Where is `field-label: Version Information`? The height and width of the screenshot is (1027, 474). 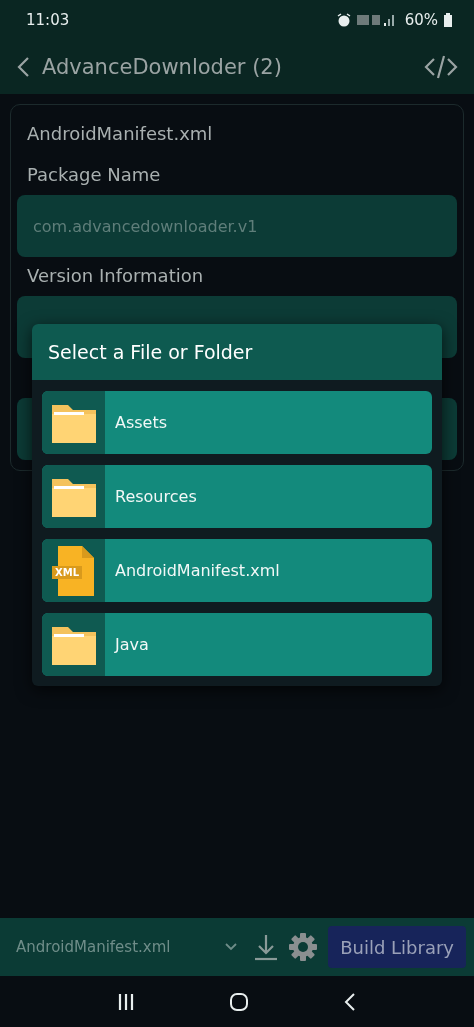 field-label: Version Information is located at coordinates (116, 275).